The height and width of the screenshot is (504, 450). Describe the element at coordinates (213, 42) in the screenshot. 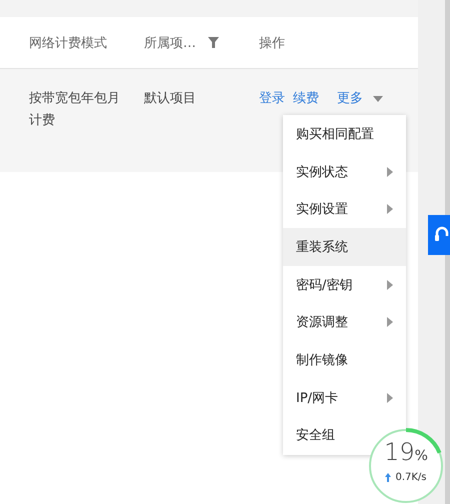

I see `filter-icon` at that location.